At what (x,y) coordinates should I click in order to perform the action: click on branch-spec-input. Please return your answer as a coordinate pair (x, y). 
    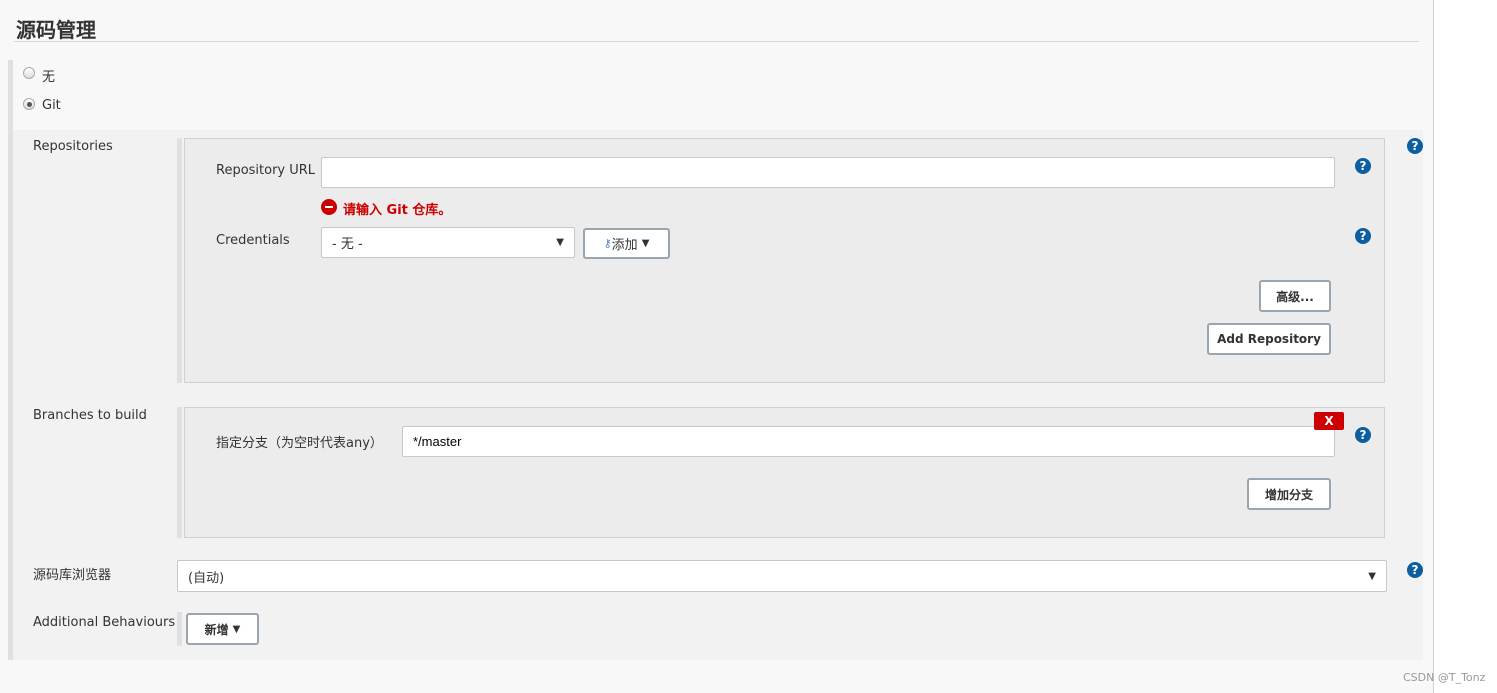
    Looking at the image, I should click on (868, 441).